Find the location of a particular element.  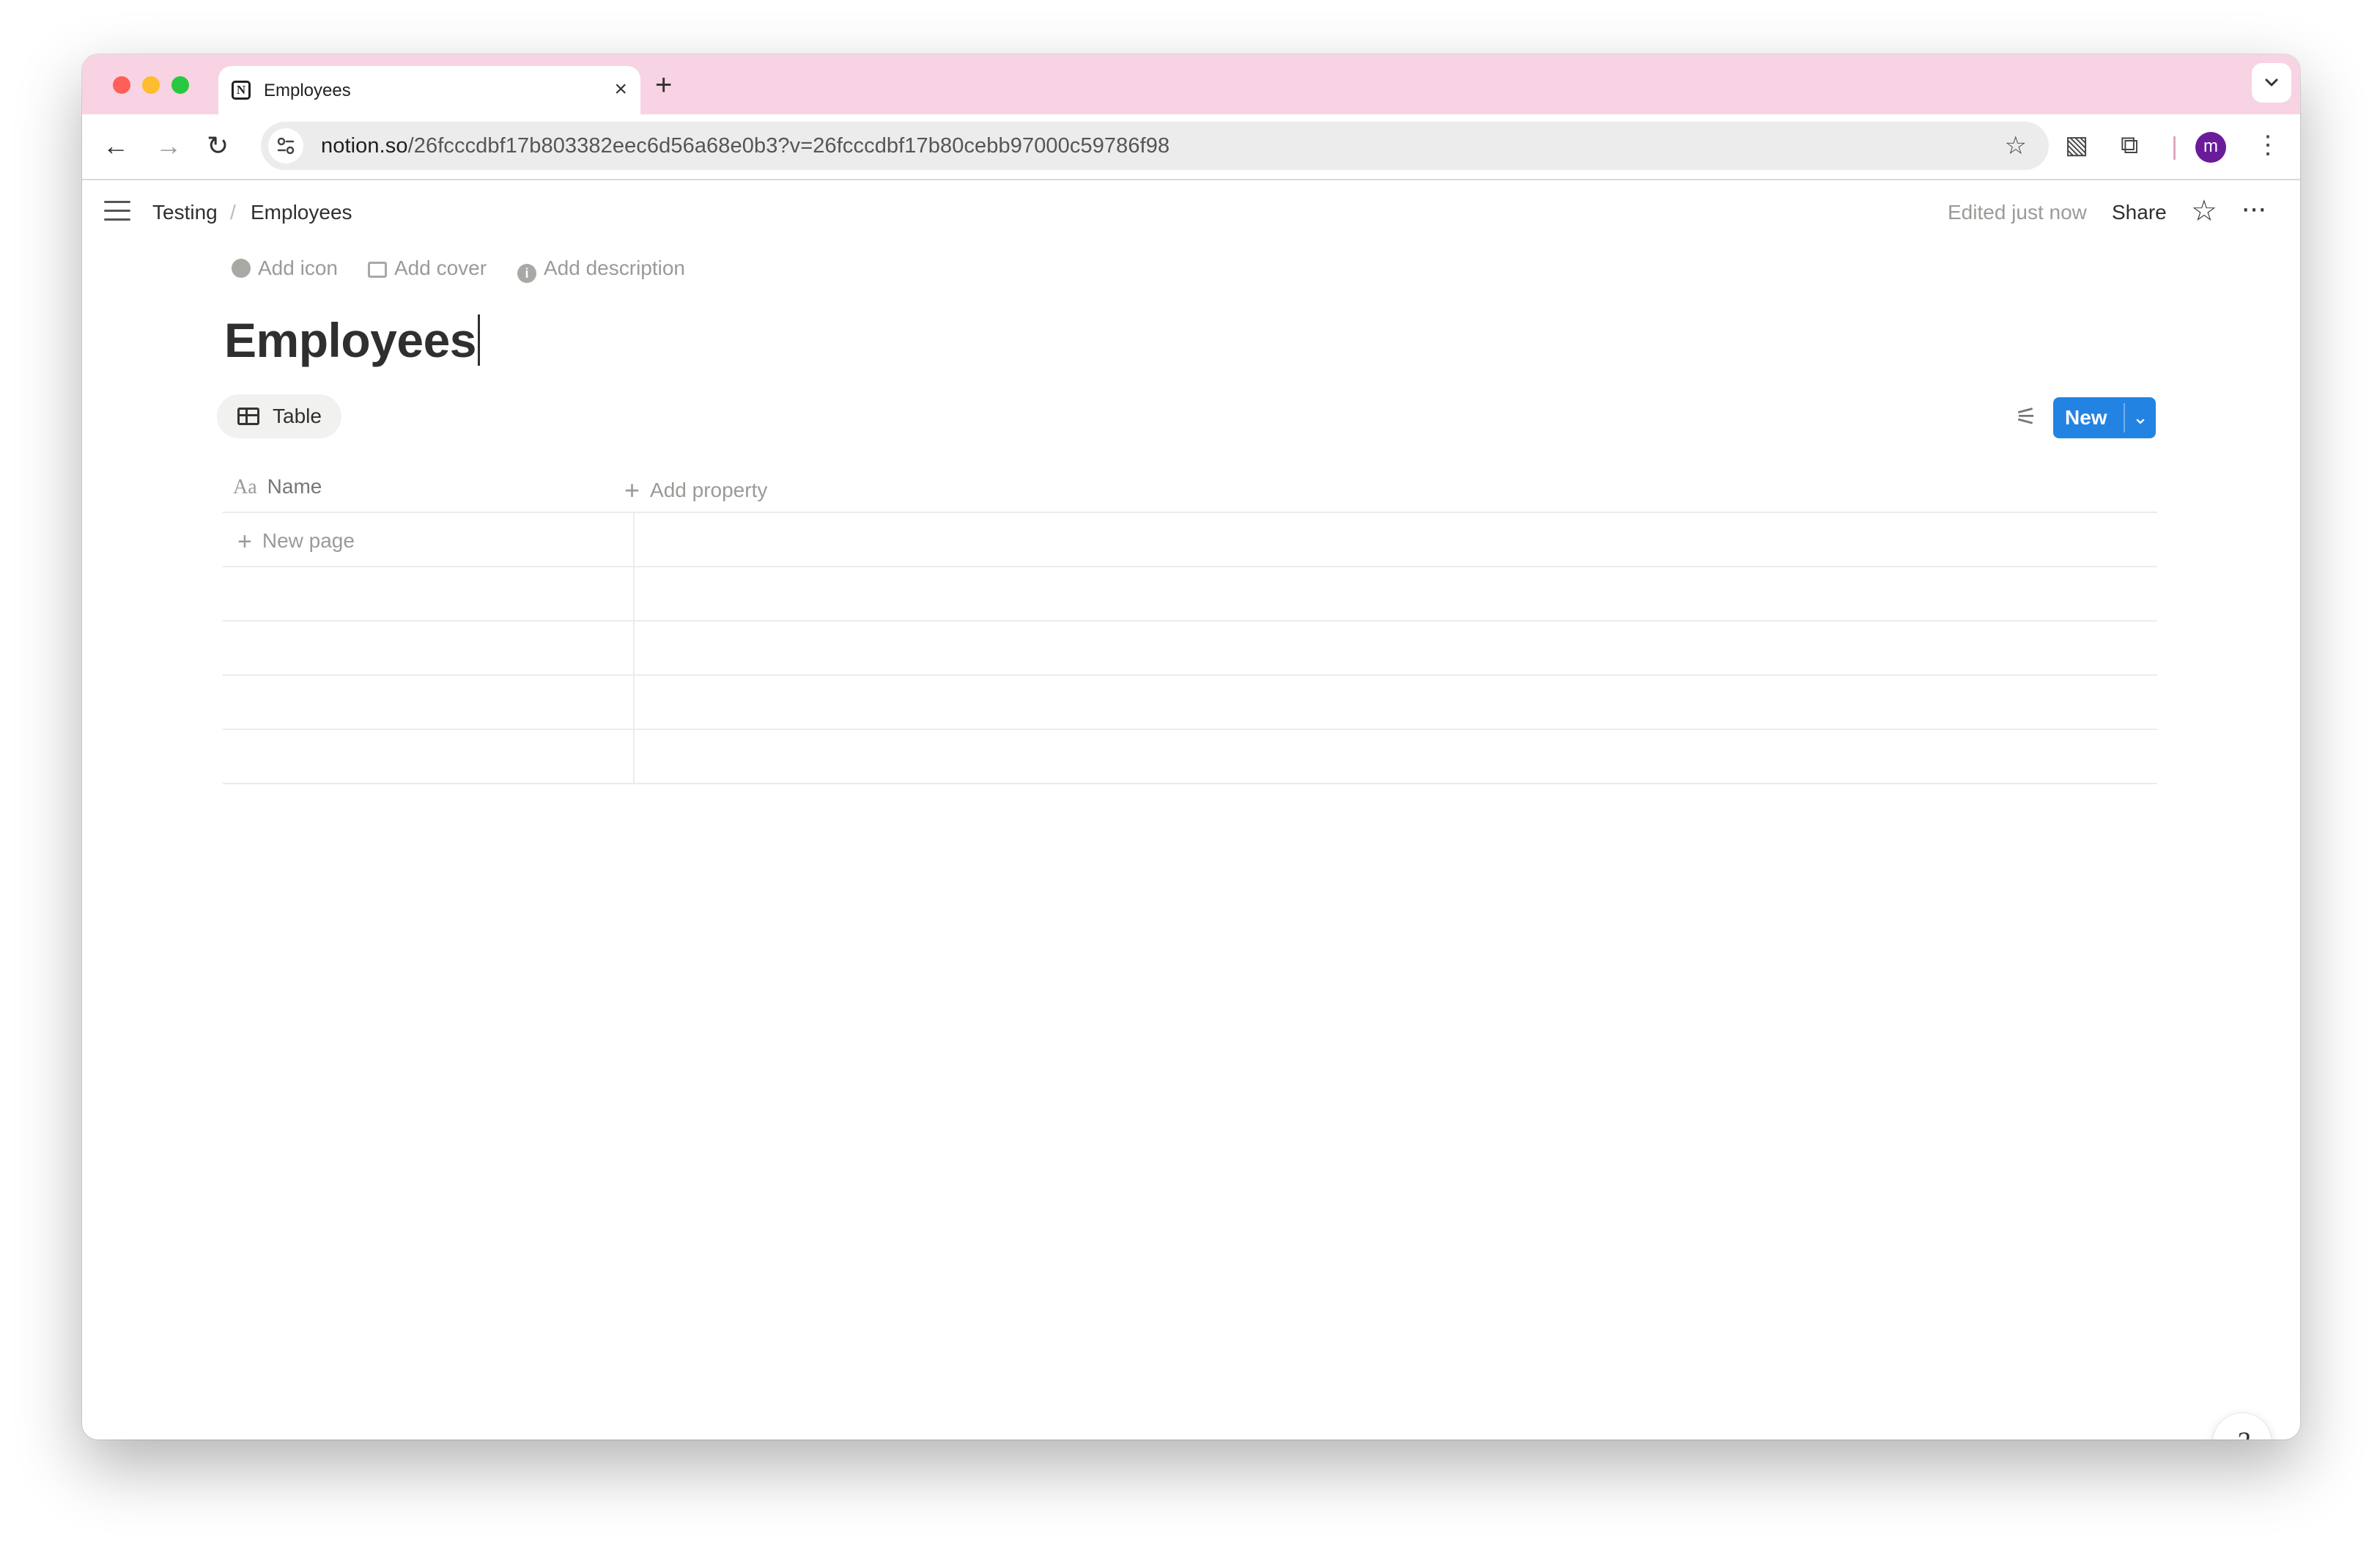

breadcrumb-testing: Testing is located at coordinates (185, 212).